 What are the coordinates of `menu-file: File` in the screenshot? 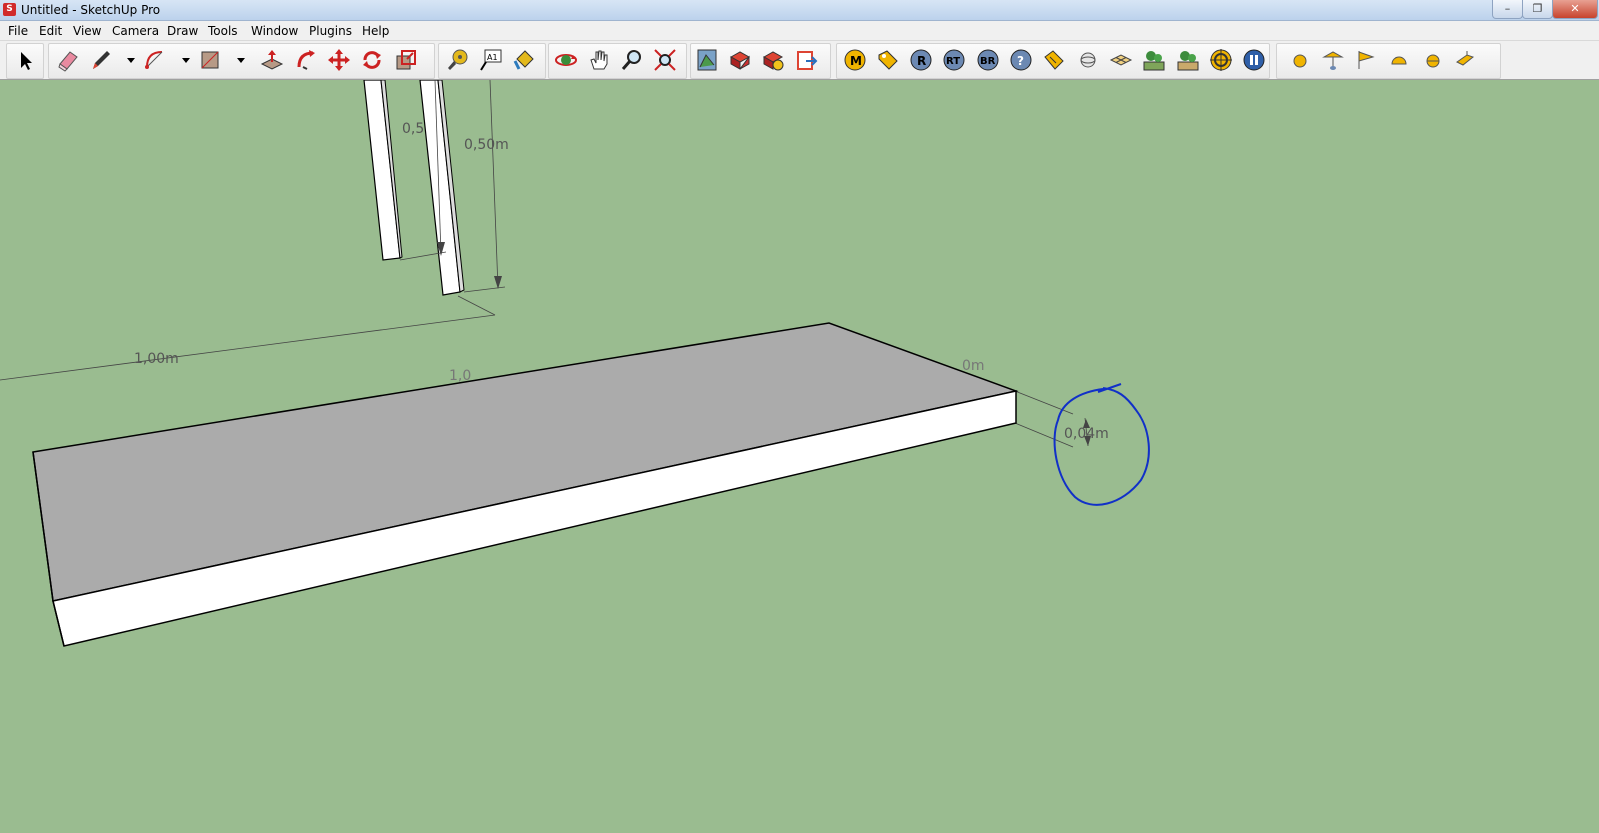 It's located at (18, 31).